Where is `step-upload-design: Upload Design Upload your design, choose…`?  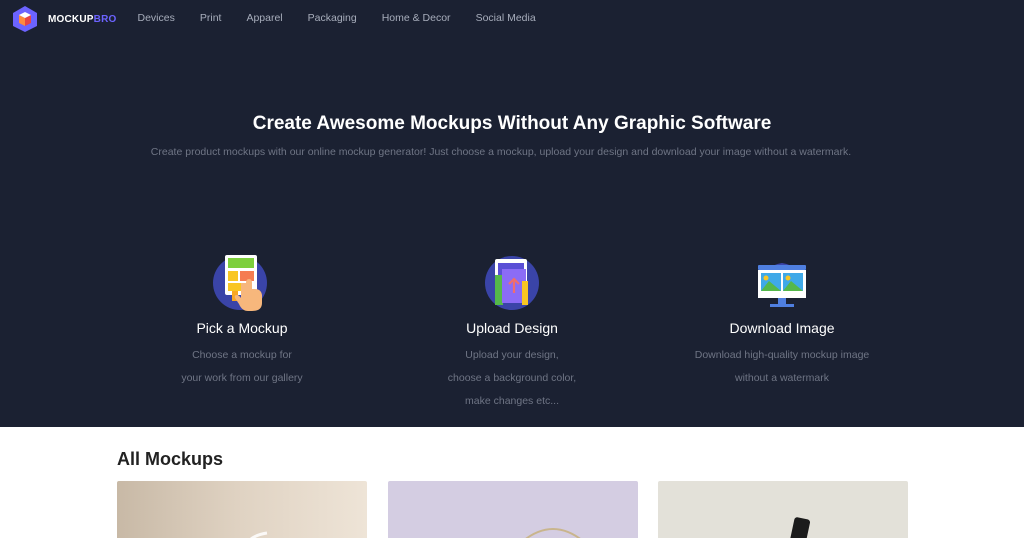
step-upload-design: Upload Design Upload your design, choose… is located at coordinates (512, 333).